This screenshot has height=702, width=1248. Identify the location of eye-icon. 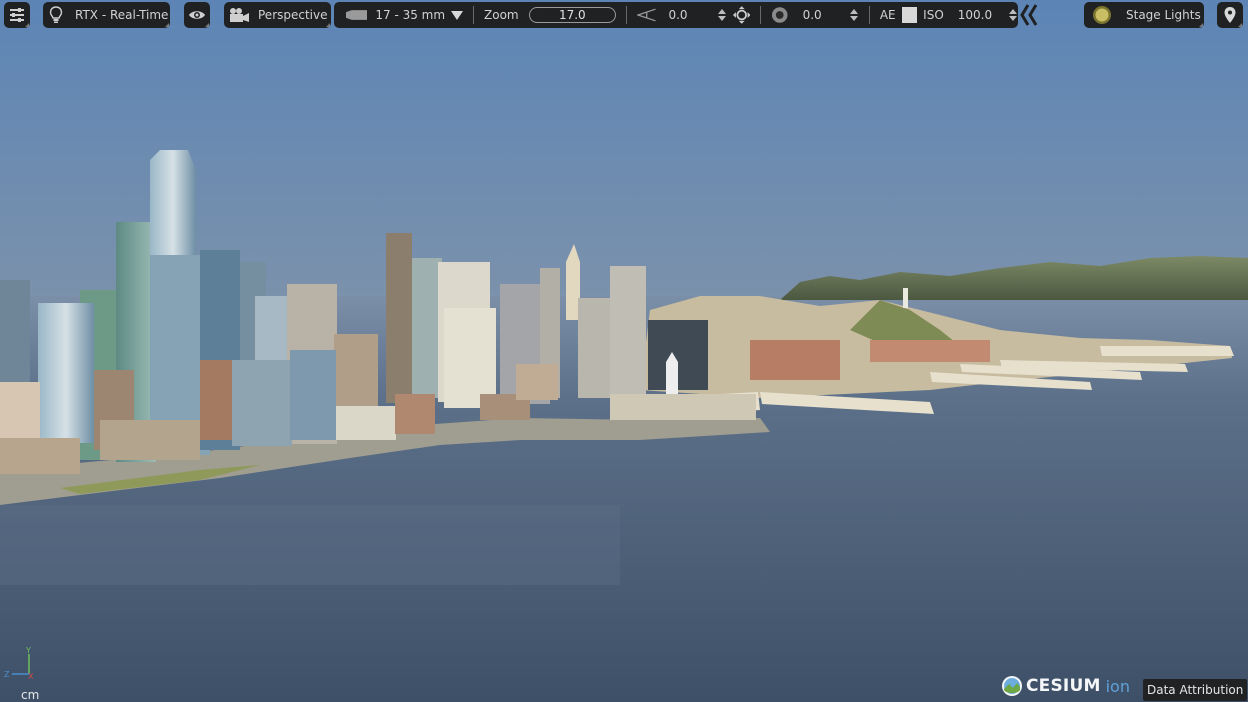
(197, 15).